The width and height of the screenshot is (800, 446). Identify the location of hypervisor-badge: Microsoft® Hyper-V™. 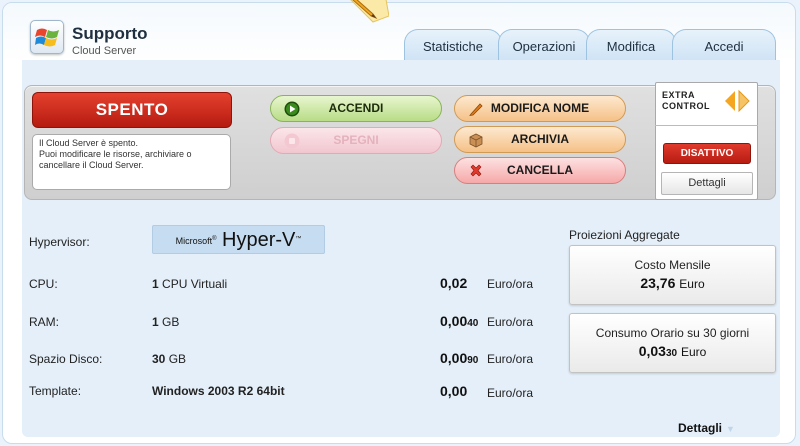
(238, 239).